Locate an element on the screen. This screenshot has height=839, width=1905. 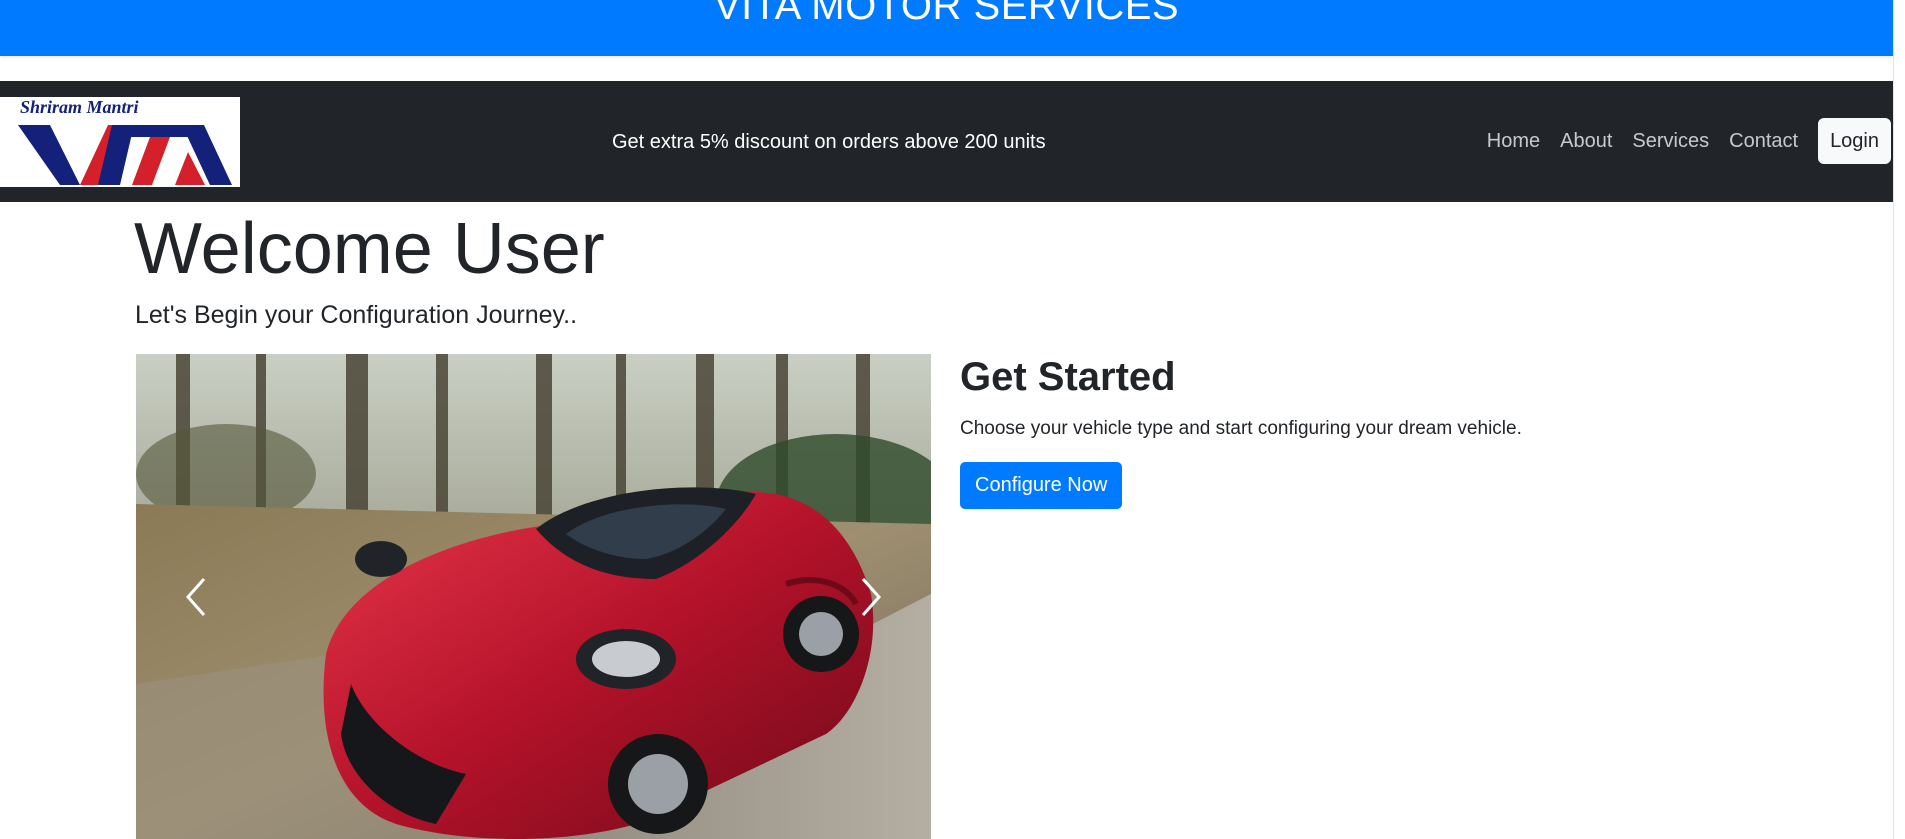
carousel-prev-button is located at coordinates (196, 596).